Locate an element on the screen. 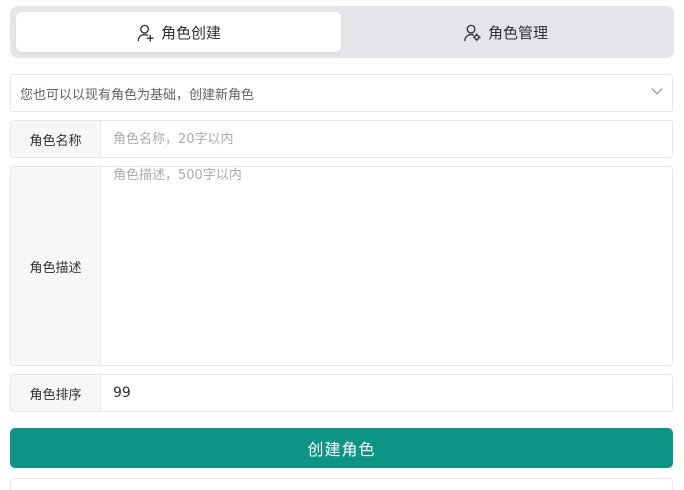  create-role-button: 创建角色 is located at coordinates (341, 448).